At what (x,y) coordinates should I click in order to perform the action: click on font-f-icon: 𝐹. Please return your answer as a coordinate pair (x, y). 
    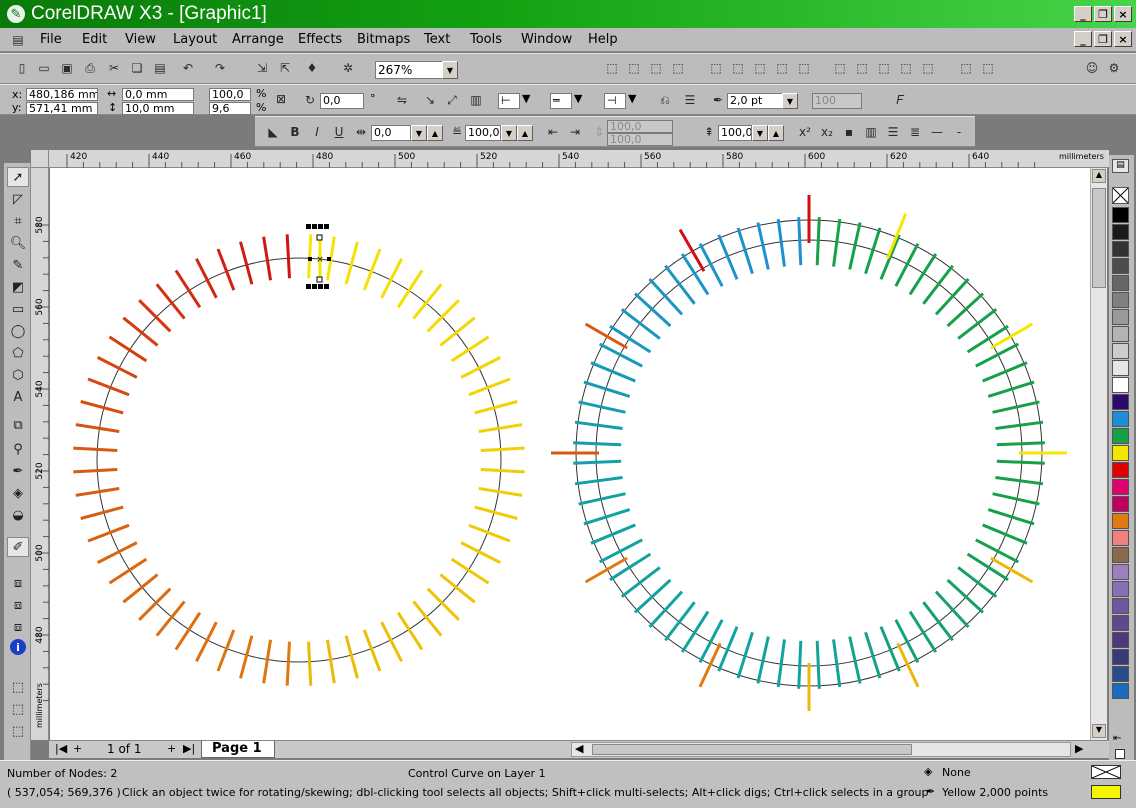
    Looking at the image, I should click on (900, 100).